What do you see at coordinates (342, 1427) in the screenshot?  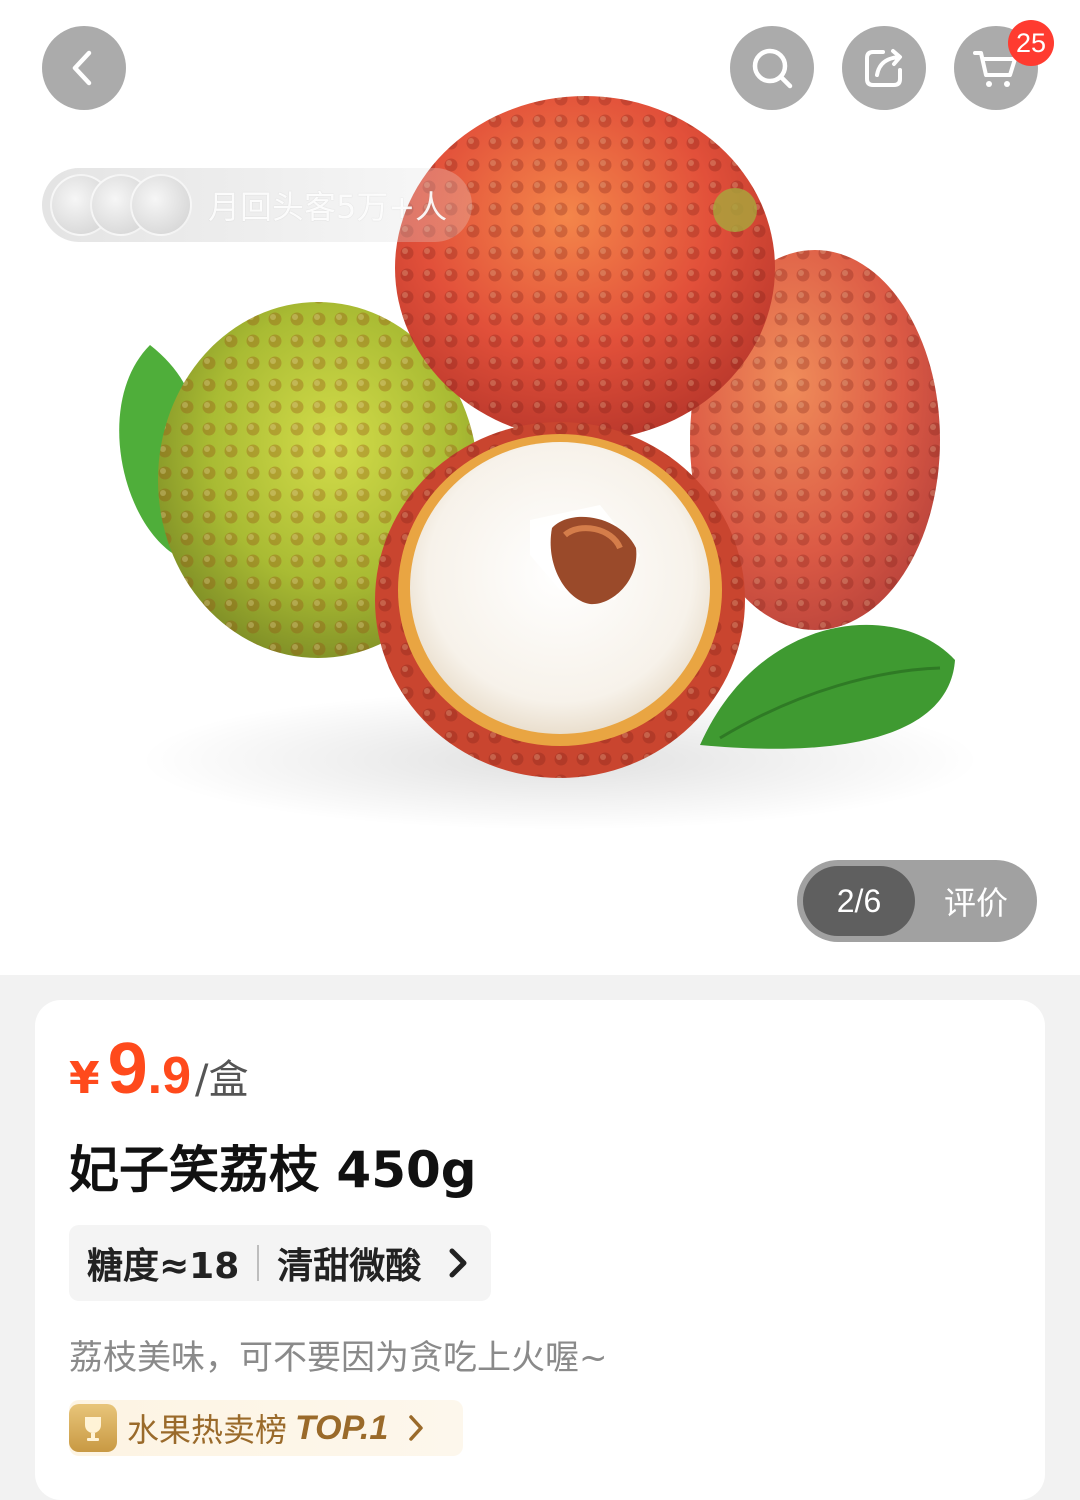 I see `ranking-position: TOP.1` at bounding box center [342, 1427].